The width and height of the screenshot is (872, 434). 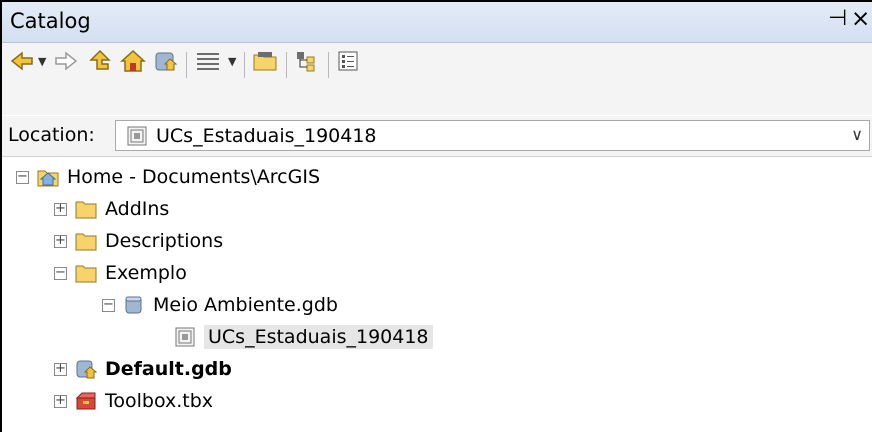 I want to click on connect-folder-icon, so click(x=266, y=61).